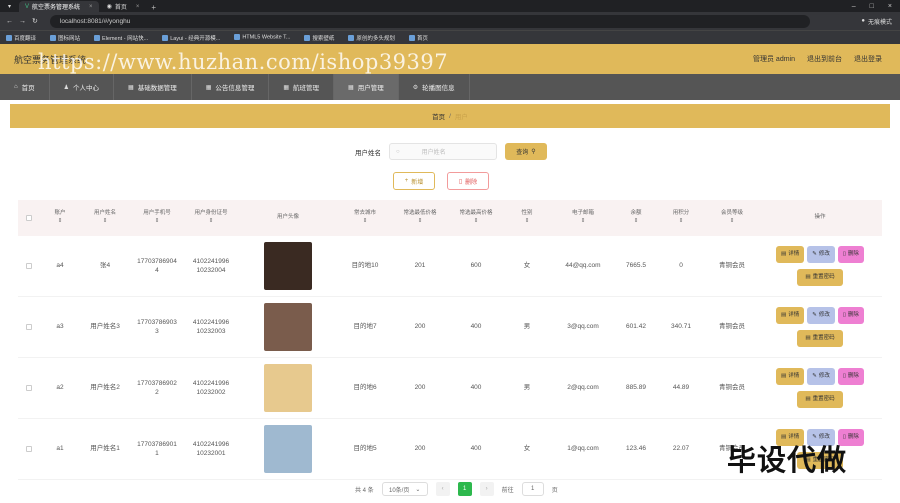 Image resolution: width=900 pixels, height=503 pixels. Describe the element at coordinates (404, 489) in the screenshot. I see `page-size-select: 10条/页 ⌄` at that location.